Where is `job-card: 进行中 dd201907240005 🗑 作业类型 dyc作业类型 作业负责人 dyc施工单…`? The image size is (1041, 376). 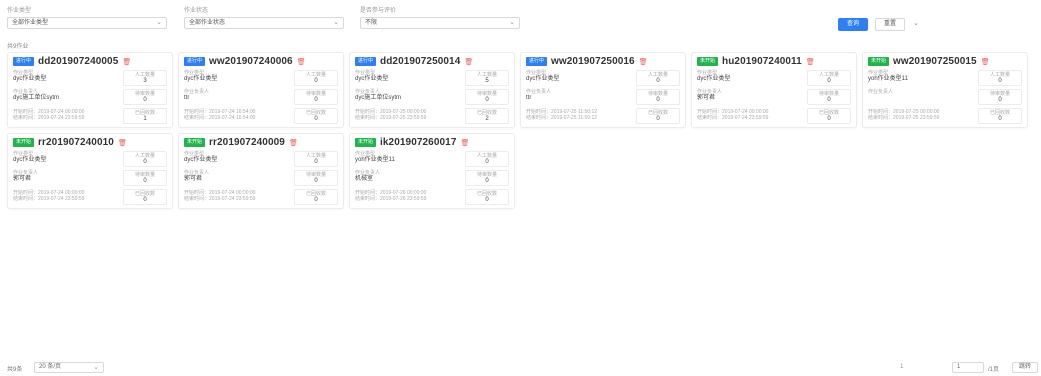
job-card: 进行中 dd201907240005 🗑 作业类型 dyc作业类型 作业负责人 dyc施工单… is located at coordinates (90, 90).